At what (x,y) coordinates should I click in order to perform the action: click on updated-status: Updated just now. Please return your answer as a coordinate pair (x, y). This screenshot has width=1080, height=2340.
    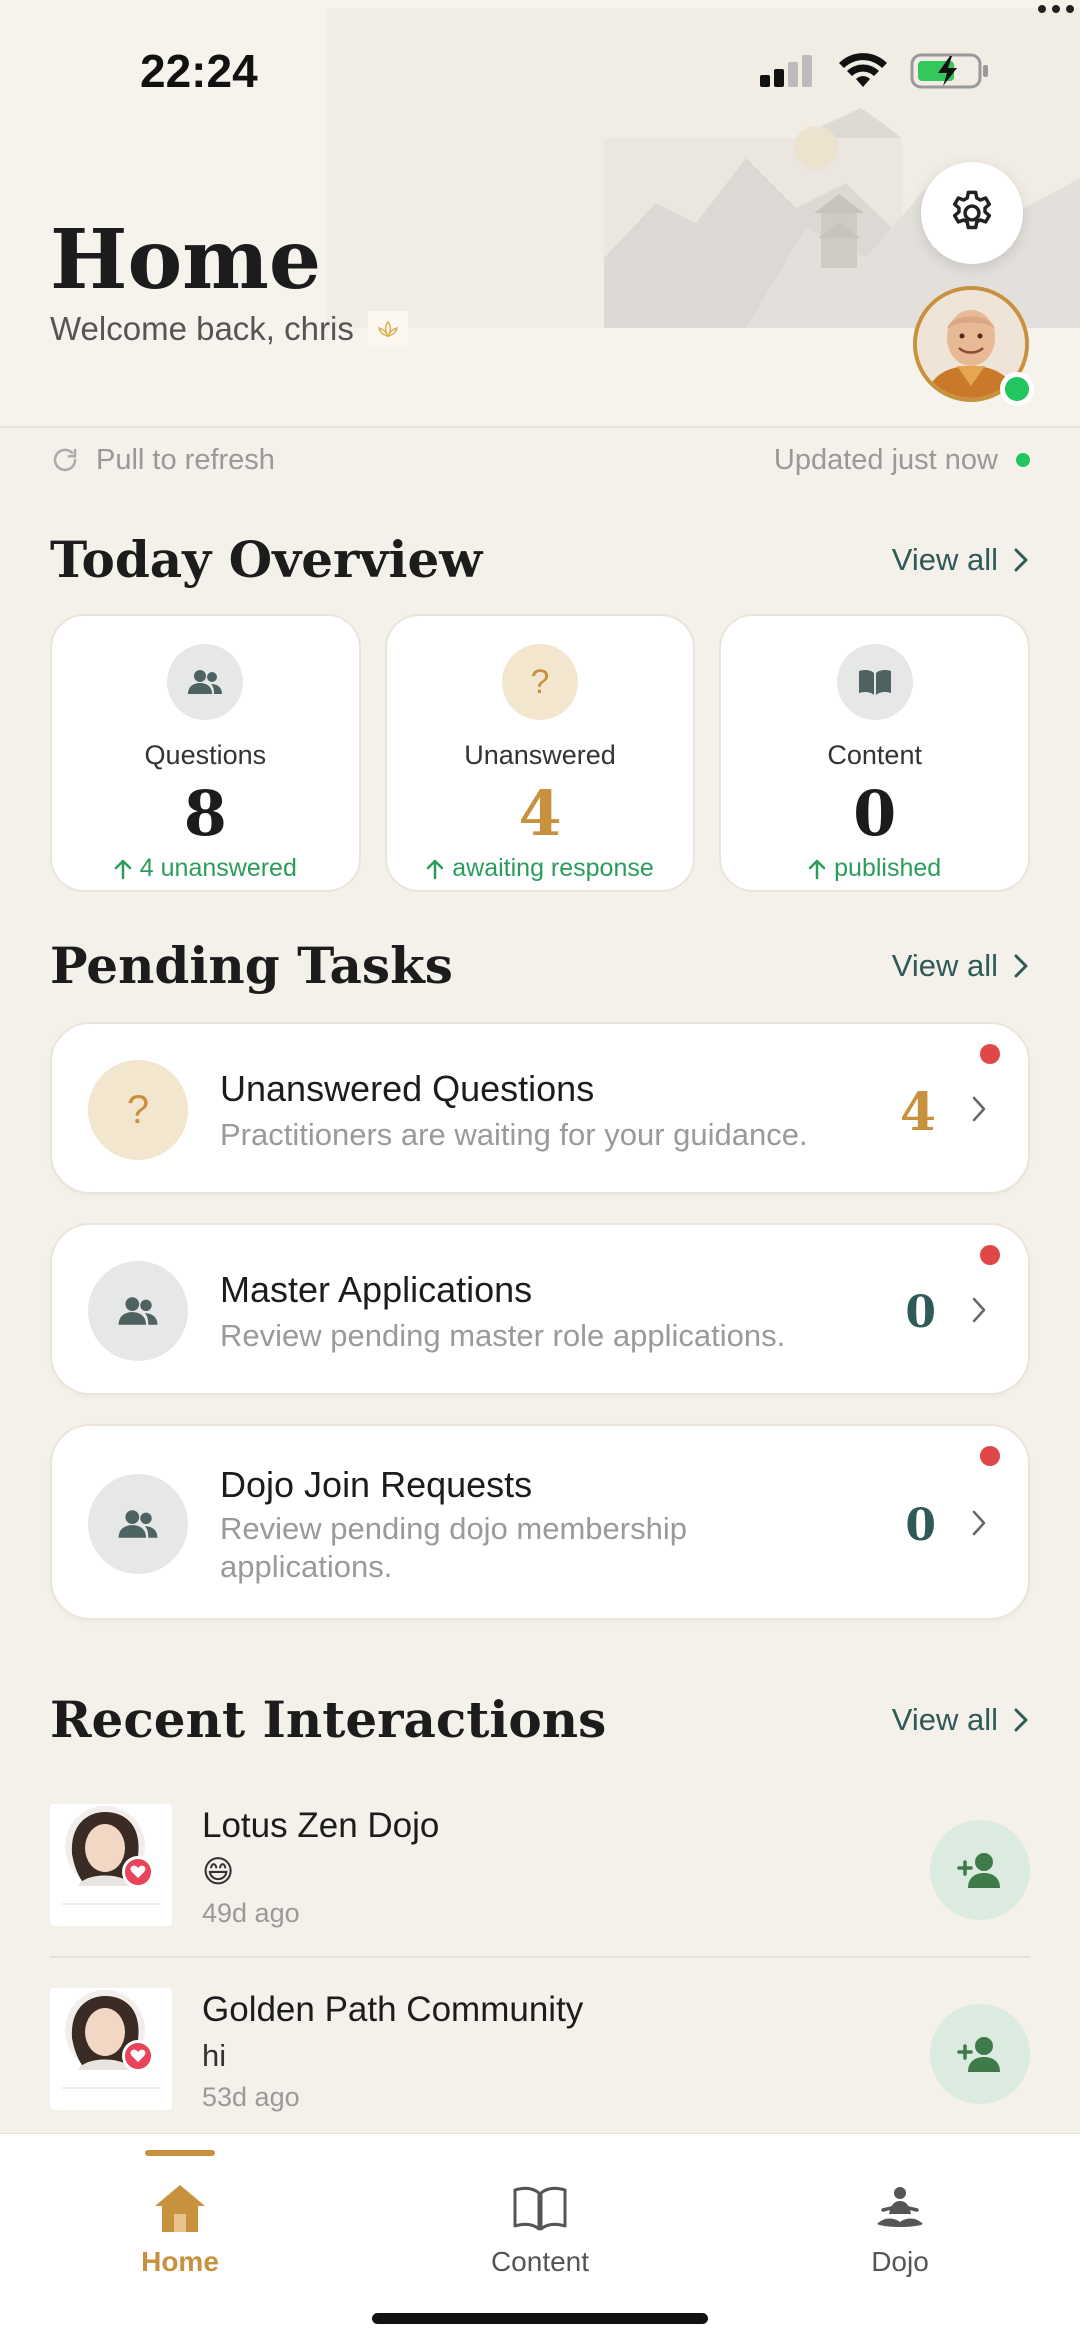
    Looking at the image, I should click on (902, 460).